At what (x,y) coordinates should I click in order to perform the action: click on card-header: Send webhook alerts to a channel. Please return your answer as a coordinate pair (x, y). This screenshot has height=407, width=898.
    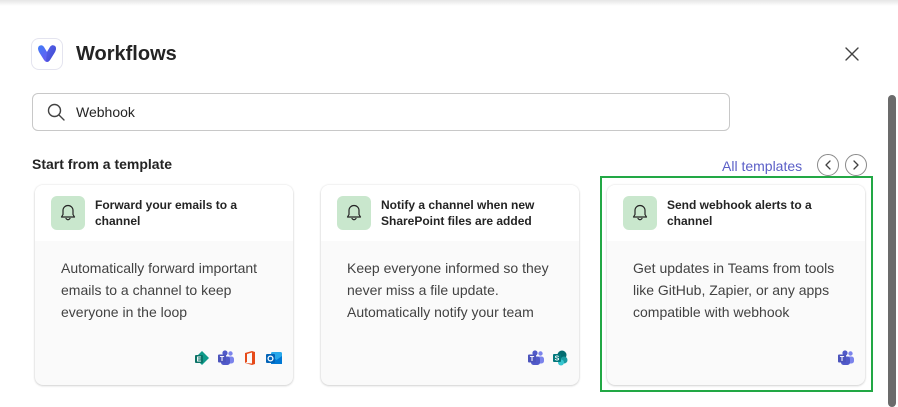
    Looking at the image, I should click on (736, 213).